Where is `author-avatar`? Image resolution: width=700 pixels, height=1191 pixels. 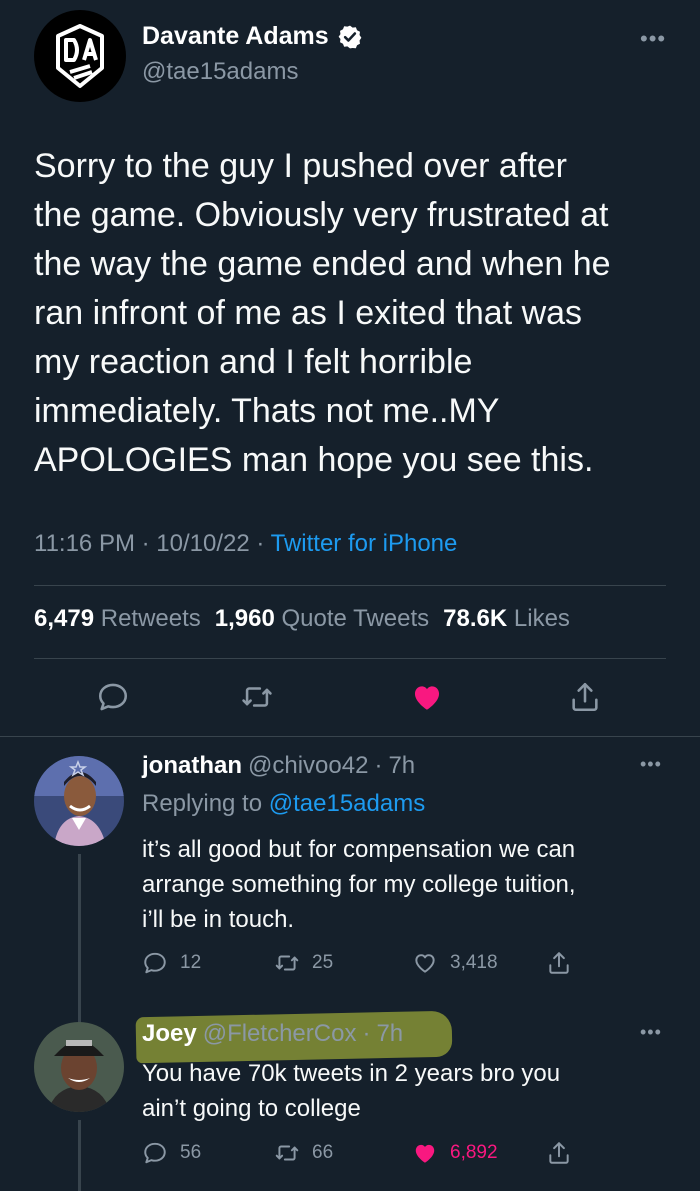 author-avatar is located at coordinates (80, 56).